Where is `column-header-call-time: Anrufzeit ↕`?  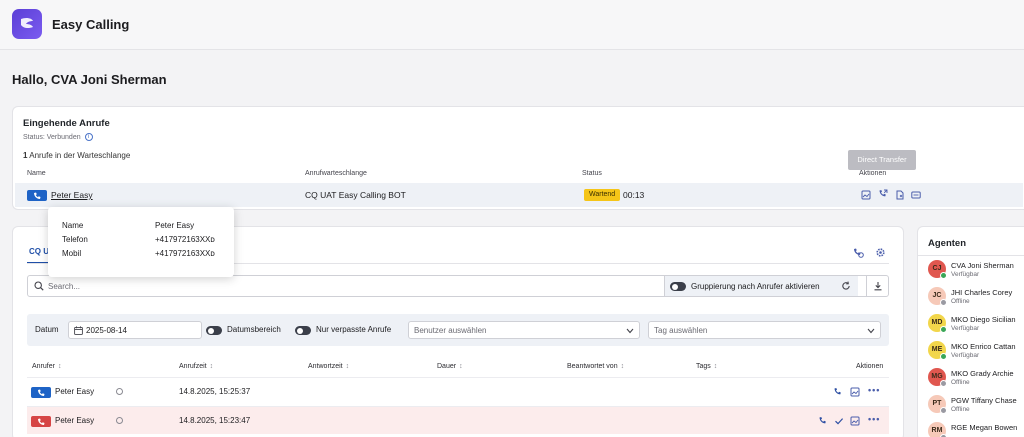
column-header-call-time: Anrufzeit ↕ is located at coordinates (196, 366).